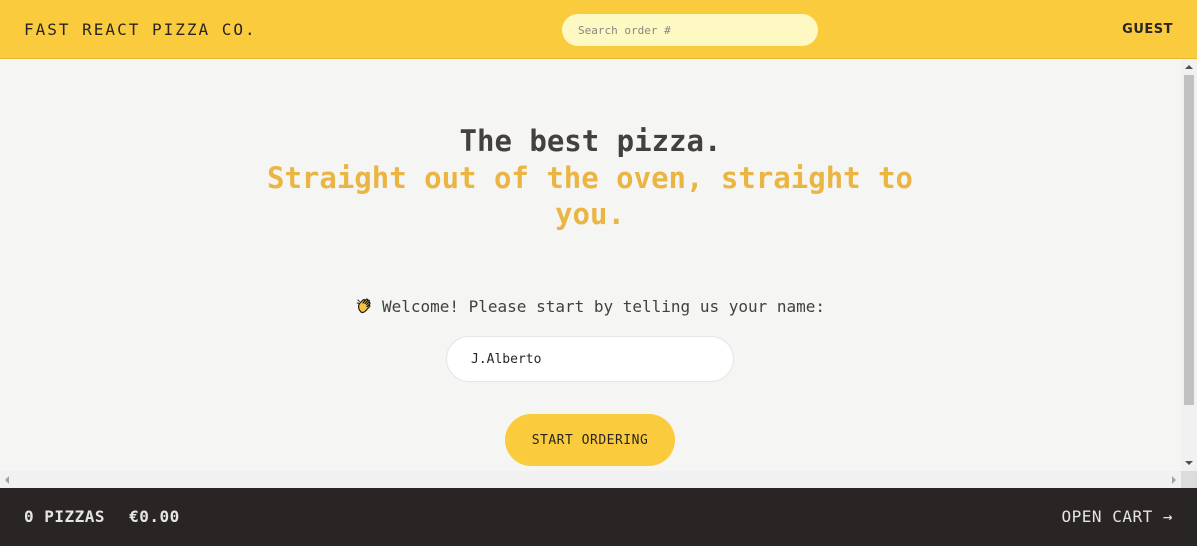 The width and height of the screenshot is (1197, 546). Describe the element at coordinates (1189, 67) in the screenshot. I see `scroll-up-icon` at that location.